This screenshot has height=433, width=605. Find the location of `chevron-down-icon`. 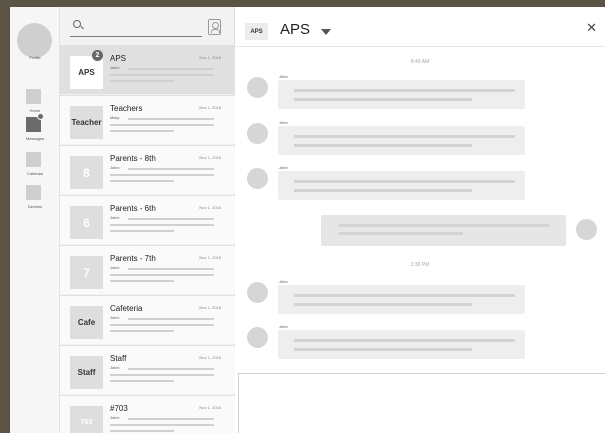

chevron-down-icon is located at coordinates (326, 32).